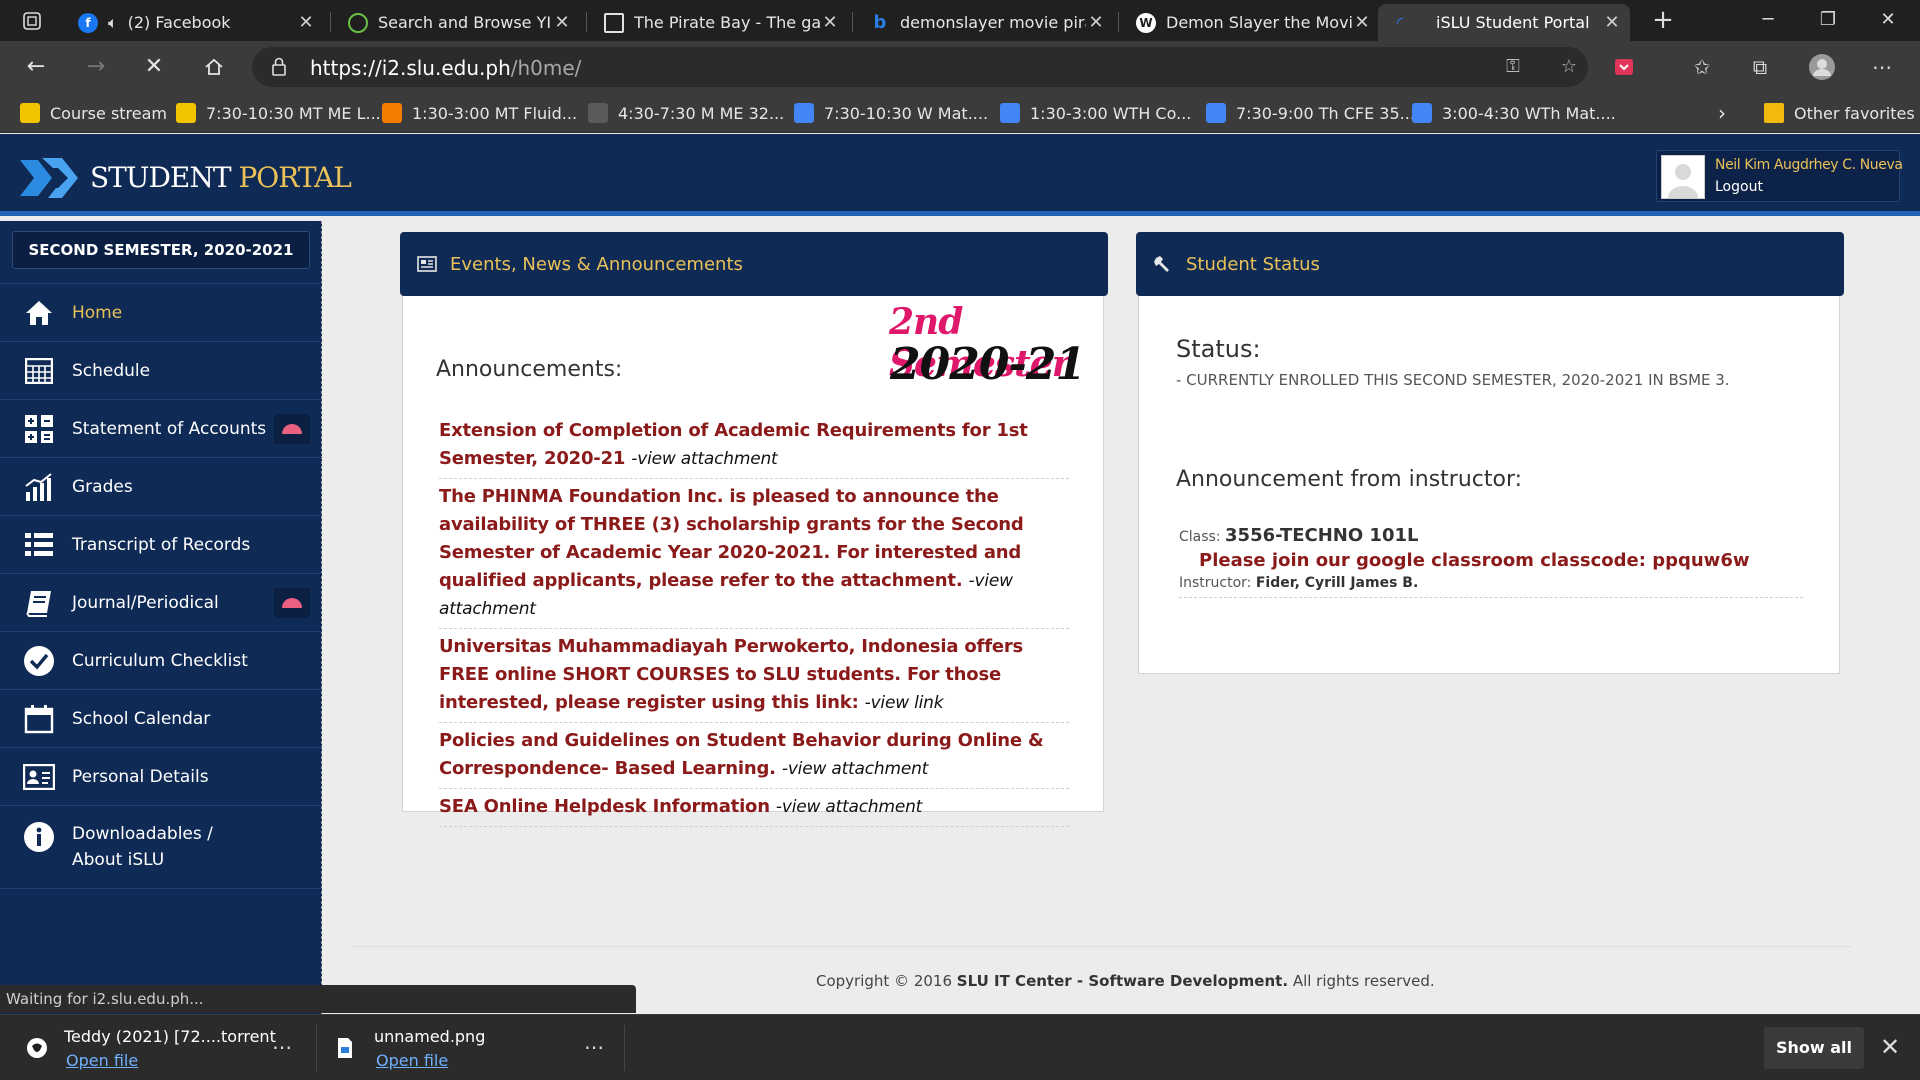 The height and width of the screenshot is (1080, 1920). Describe the element at coordinates (39, 661) in the screenshot. I see `check-circle-icon` at that location.